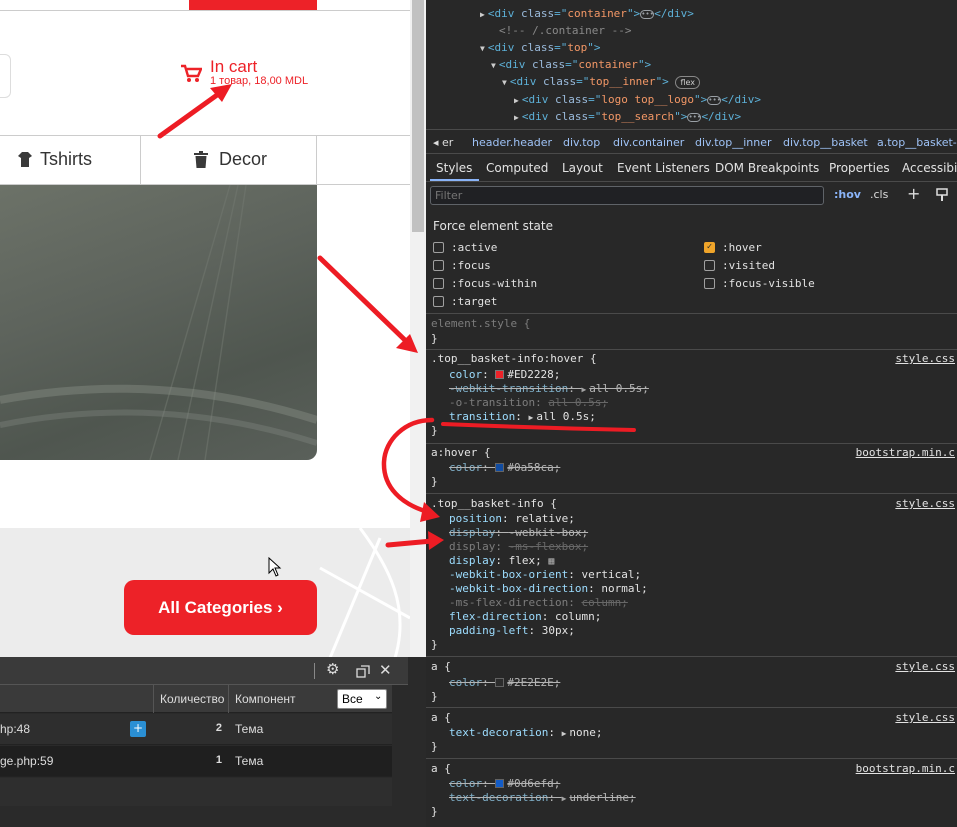  I want to click on tab-computed: Computed, so click(517, 168).